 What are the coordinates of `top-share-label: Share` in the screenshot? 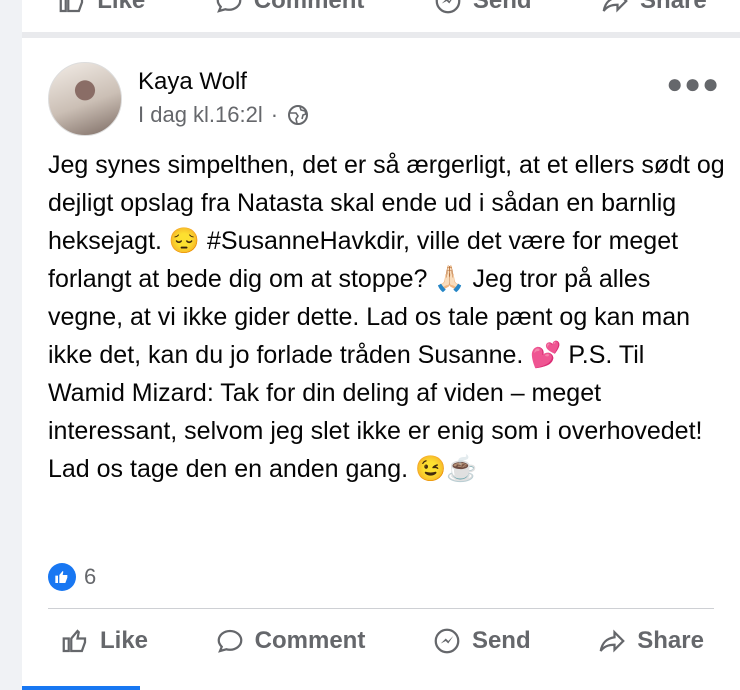 It's located at (673, 7).